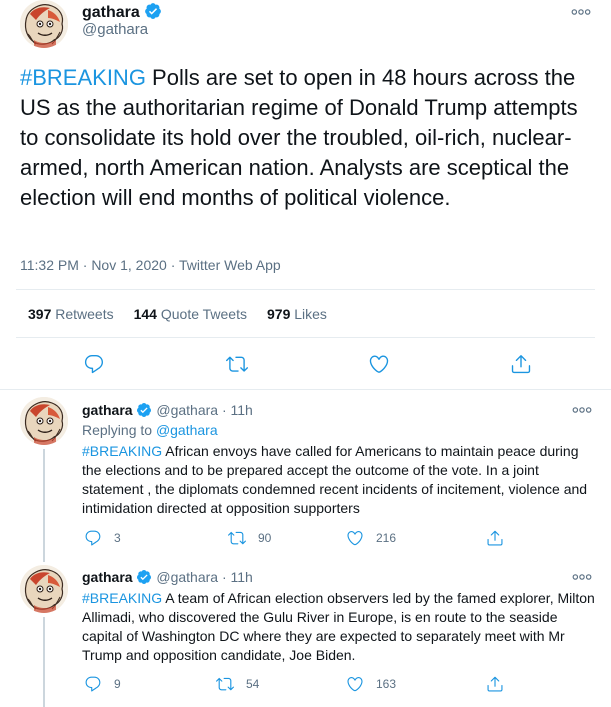 Image resolution: width=611 pixels, height=707 pixels. I want to click on like-button: 216, so click(371, 538).